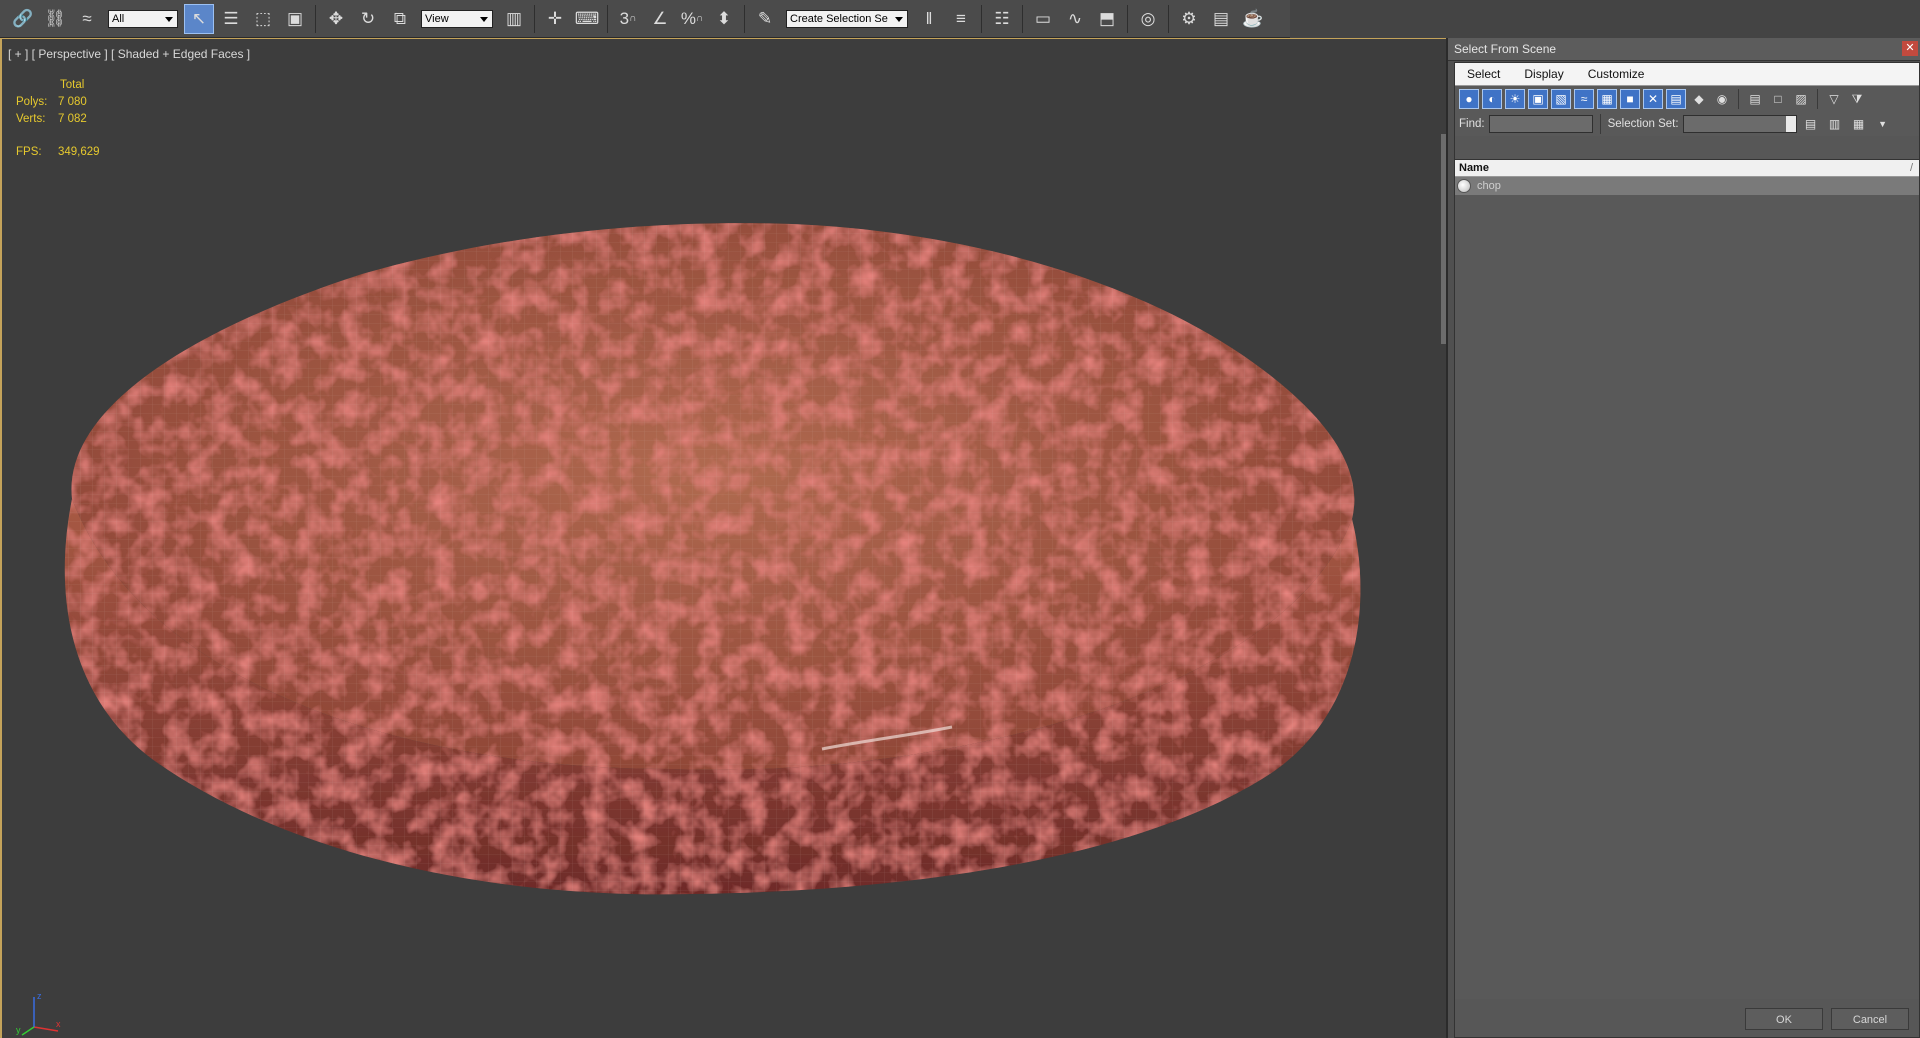 Image resolution: width=1920 pixels, height=1038 pixels. What do you see at coordinates (847, 18) in the screenshot?
I see `named-selection-set-dropdown: Create Selection Se` at bounding box center [847, 18].